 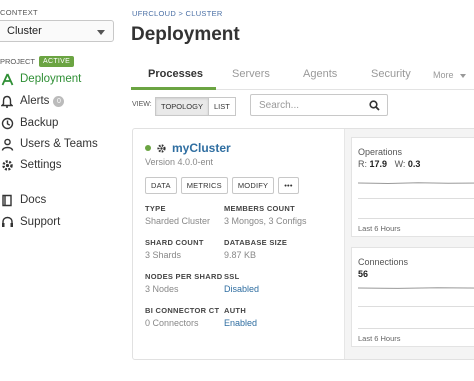 What do you see at coordinates (302, 75) in the screenshot?
I see `tab-bar: Processes Servers Agents Security More` at bounding box center [302, 75].